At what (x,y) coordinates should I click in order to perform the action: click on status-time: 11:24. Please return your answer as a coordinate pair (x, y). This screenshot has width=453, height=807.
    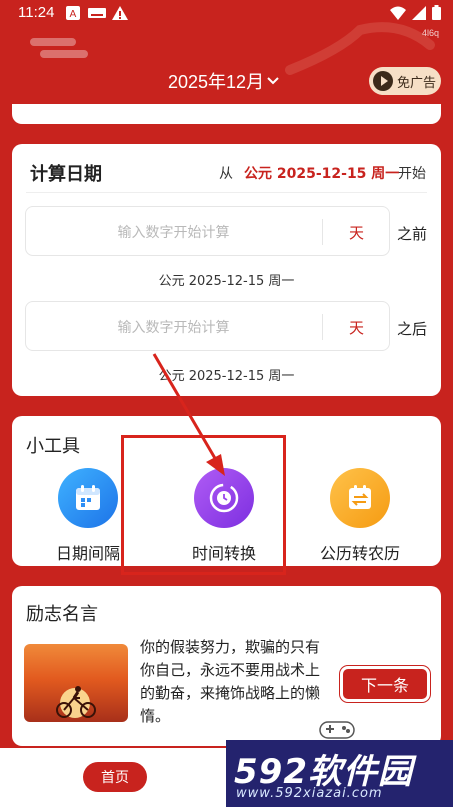
    Looking at the image, I should click on (36, 12).